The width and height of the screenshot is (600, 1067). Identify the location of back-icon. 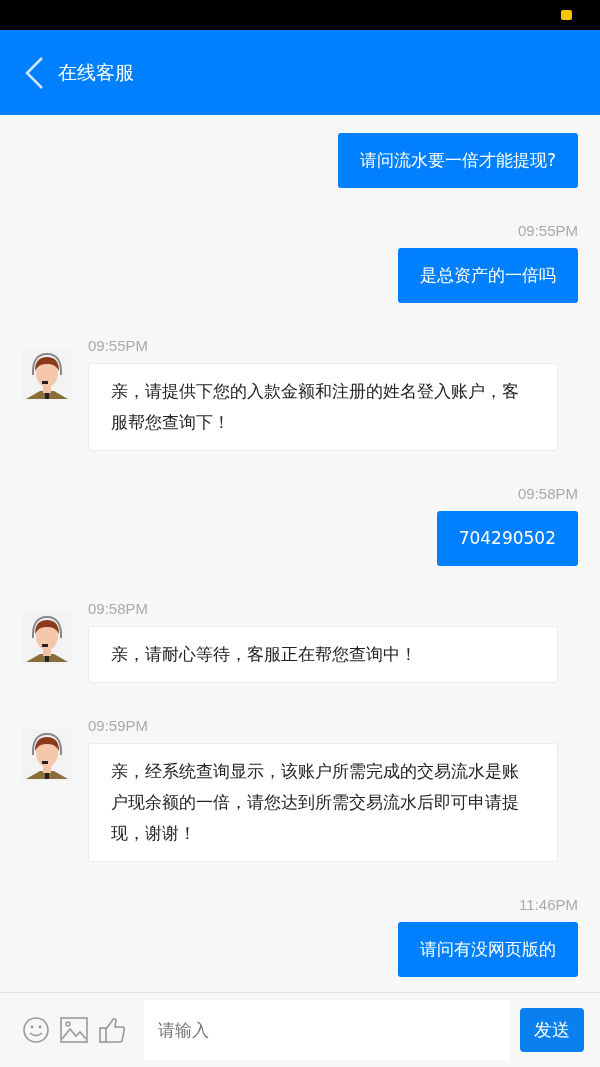
(34, 72).